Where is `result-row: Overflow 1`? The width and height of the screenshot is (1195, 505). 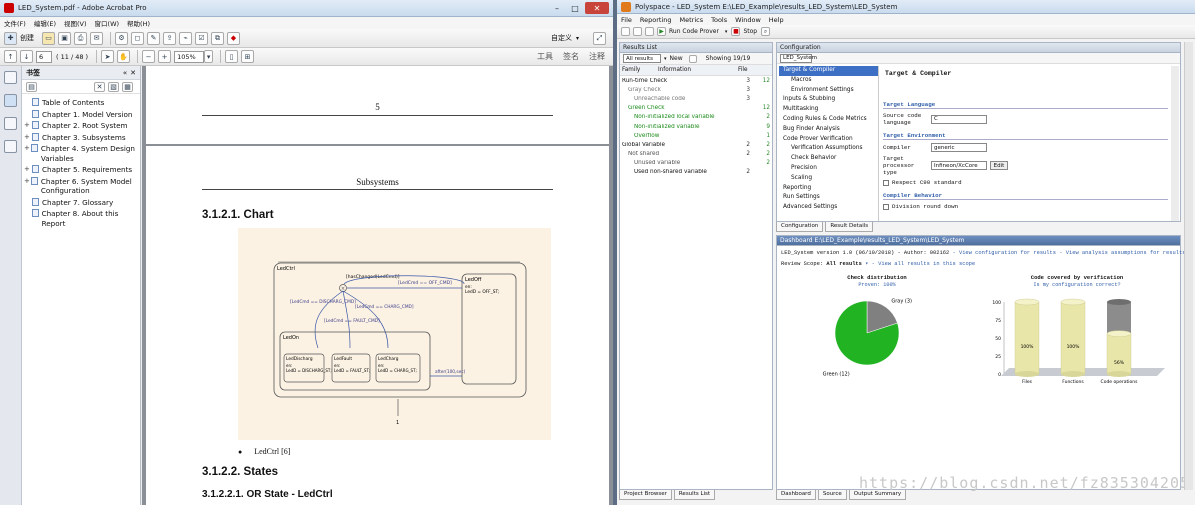 result-row: Overflow 1 is located at coordinates (696, 135).